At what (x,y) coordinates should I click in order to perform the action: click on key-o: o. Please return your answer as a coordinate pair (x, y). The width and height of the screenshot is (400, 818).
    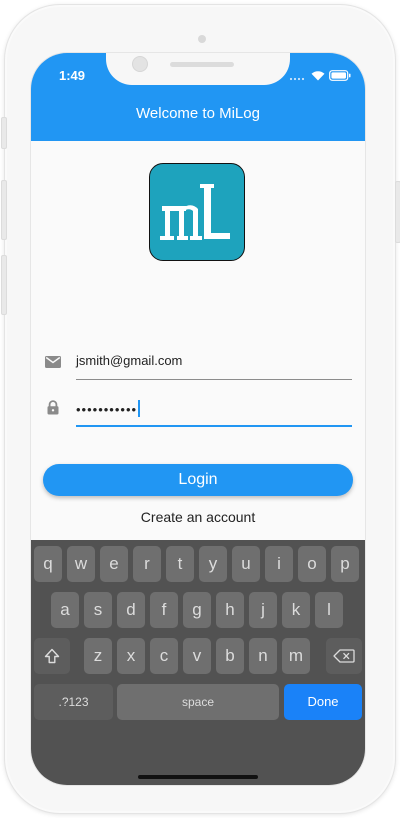
    Looking at the image, I should click on (312, 564).